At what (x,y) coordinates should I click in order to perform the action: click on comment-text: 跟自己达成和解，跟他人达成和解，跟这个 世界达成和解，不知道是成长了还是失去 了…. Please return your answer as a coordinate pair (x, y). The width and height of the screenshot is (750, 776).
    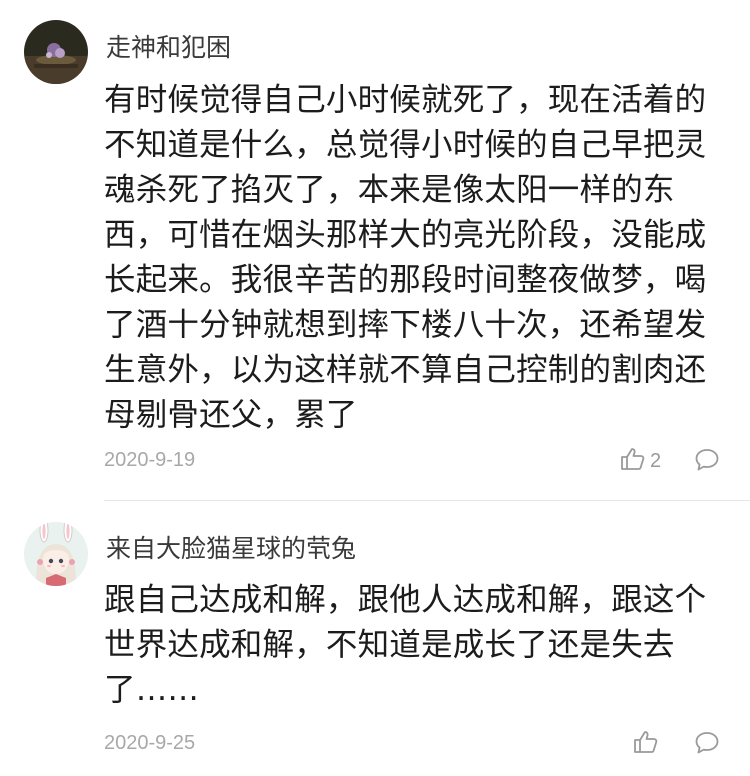
    Looking at the image, I should click on (414, 645).